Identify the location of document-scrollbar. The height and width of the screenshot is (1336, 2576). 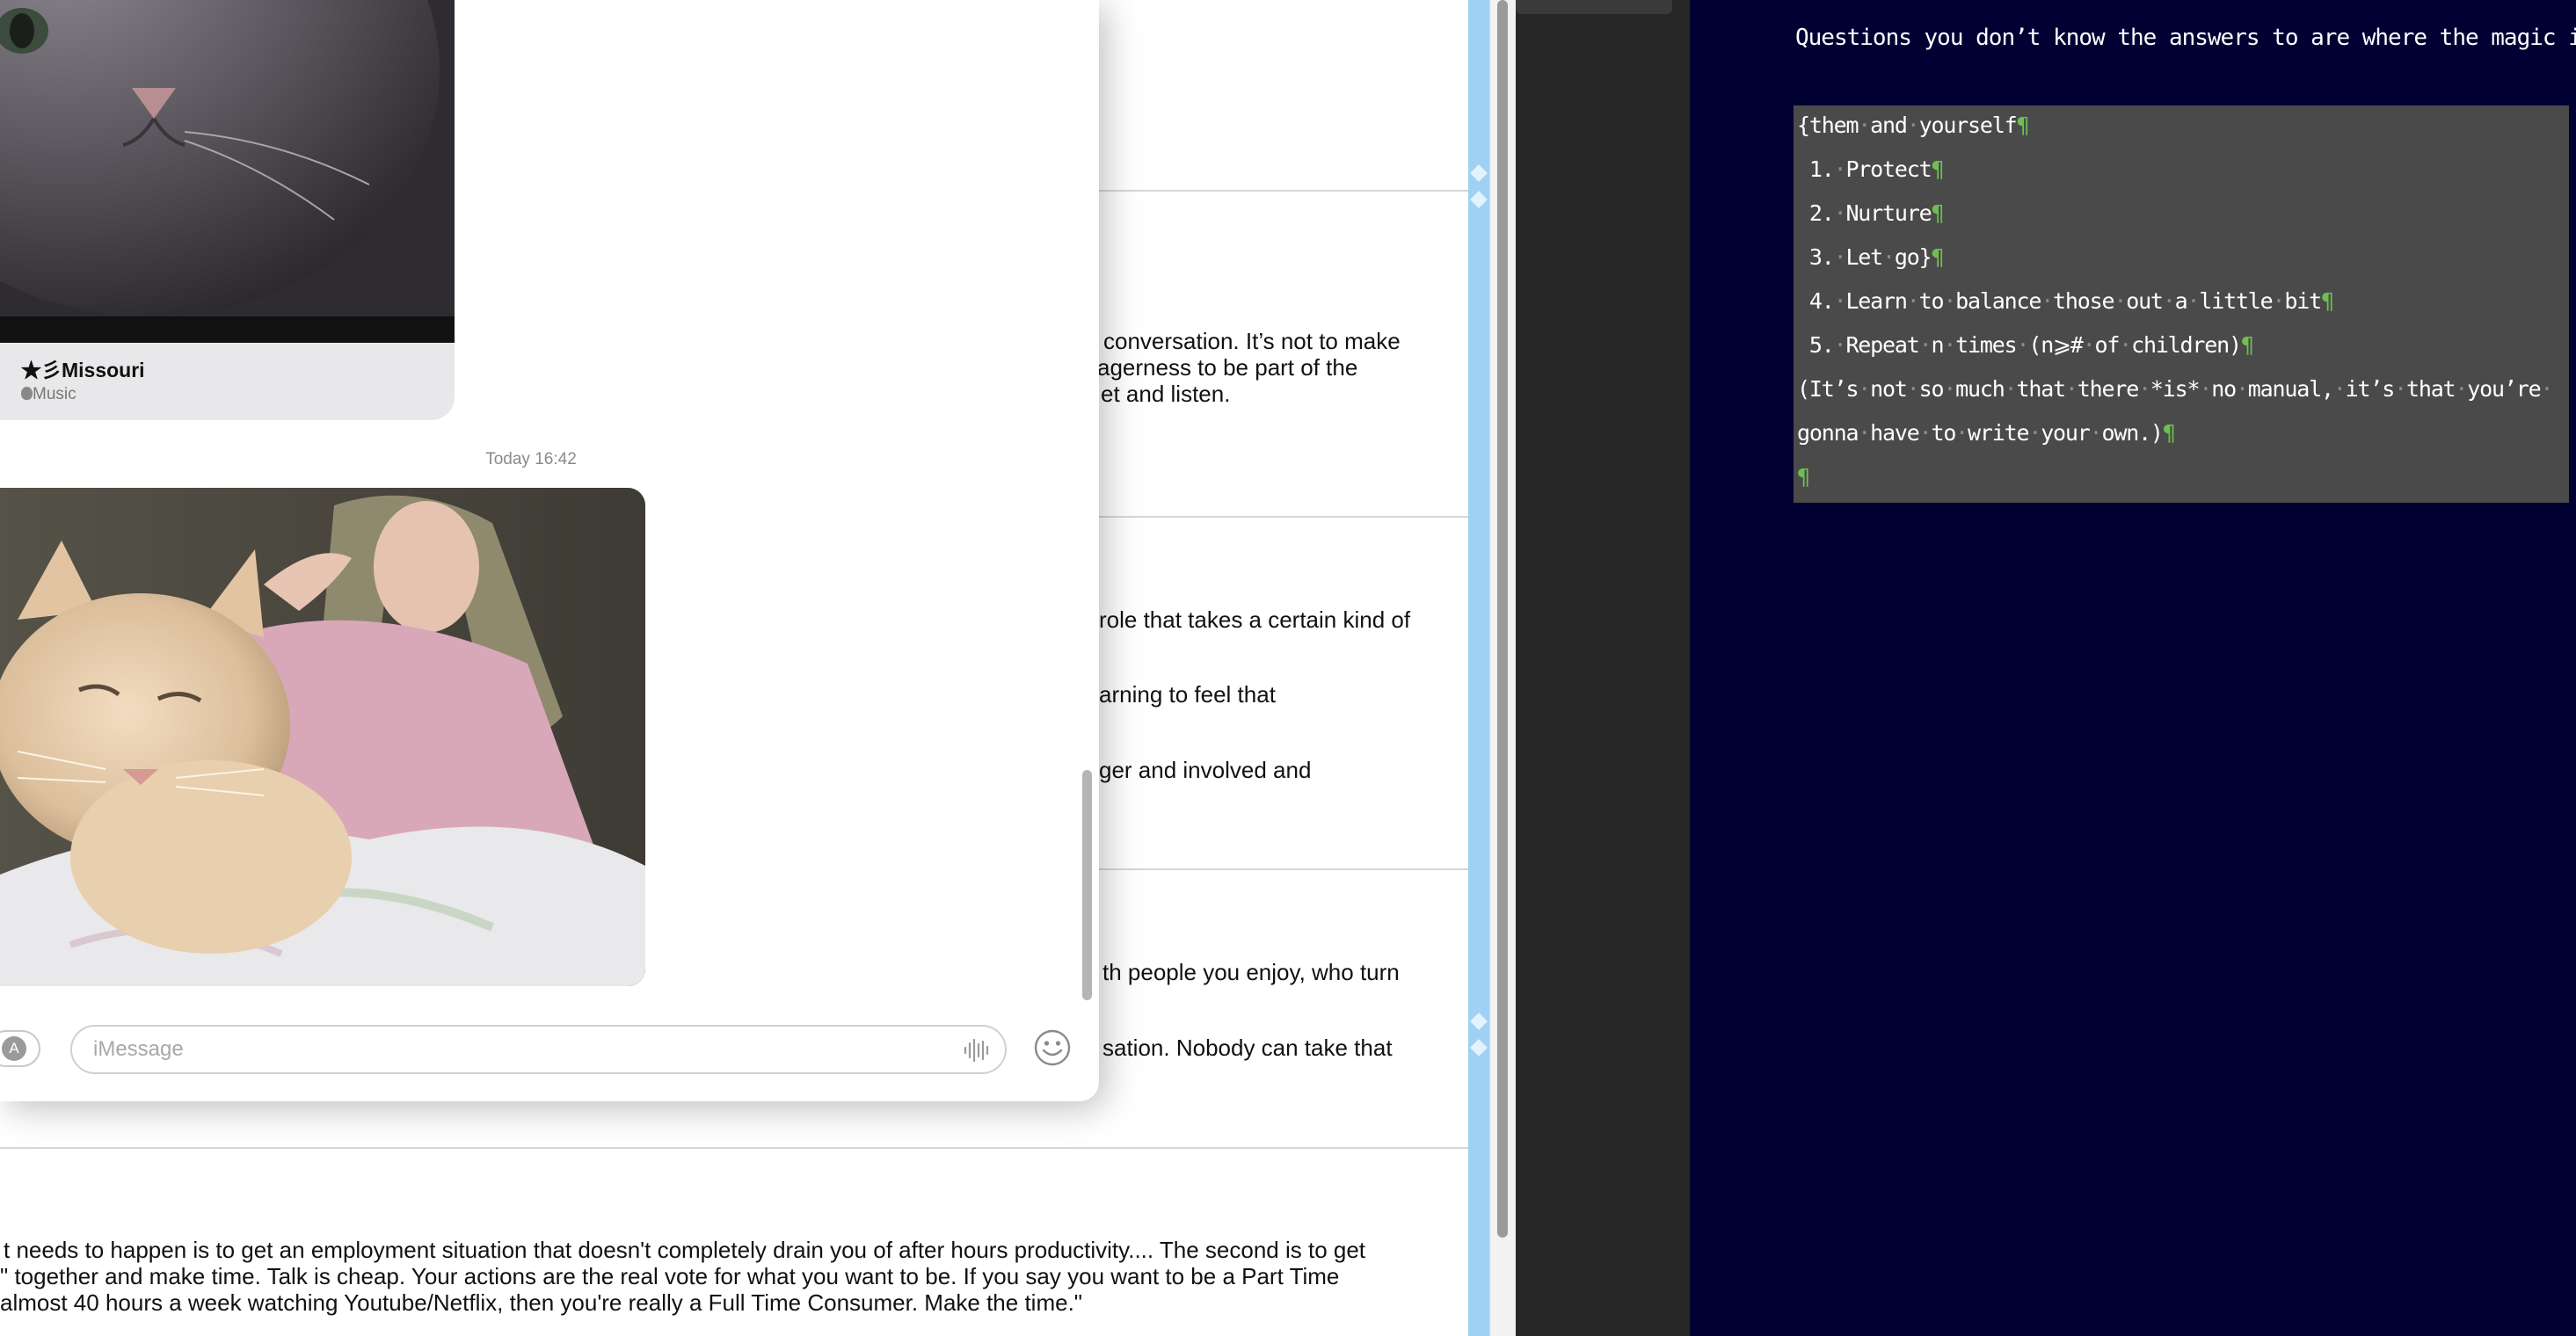
(1502, 668).